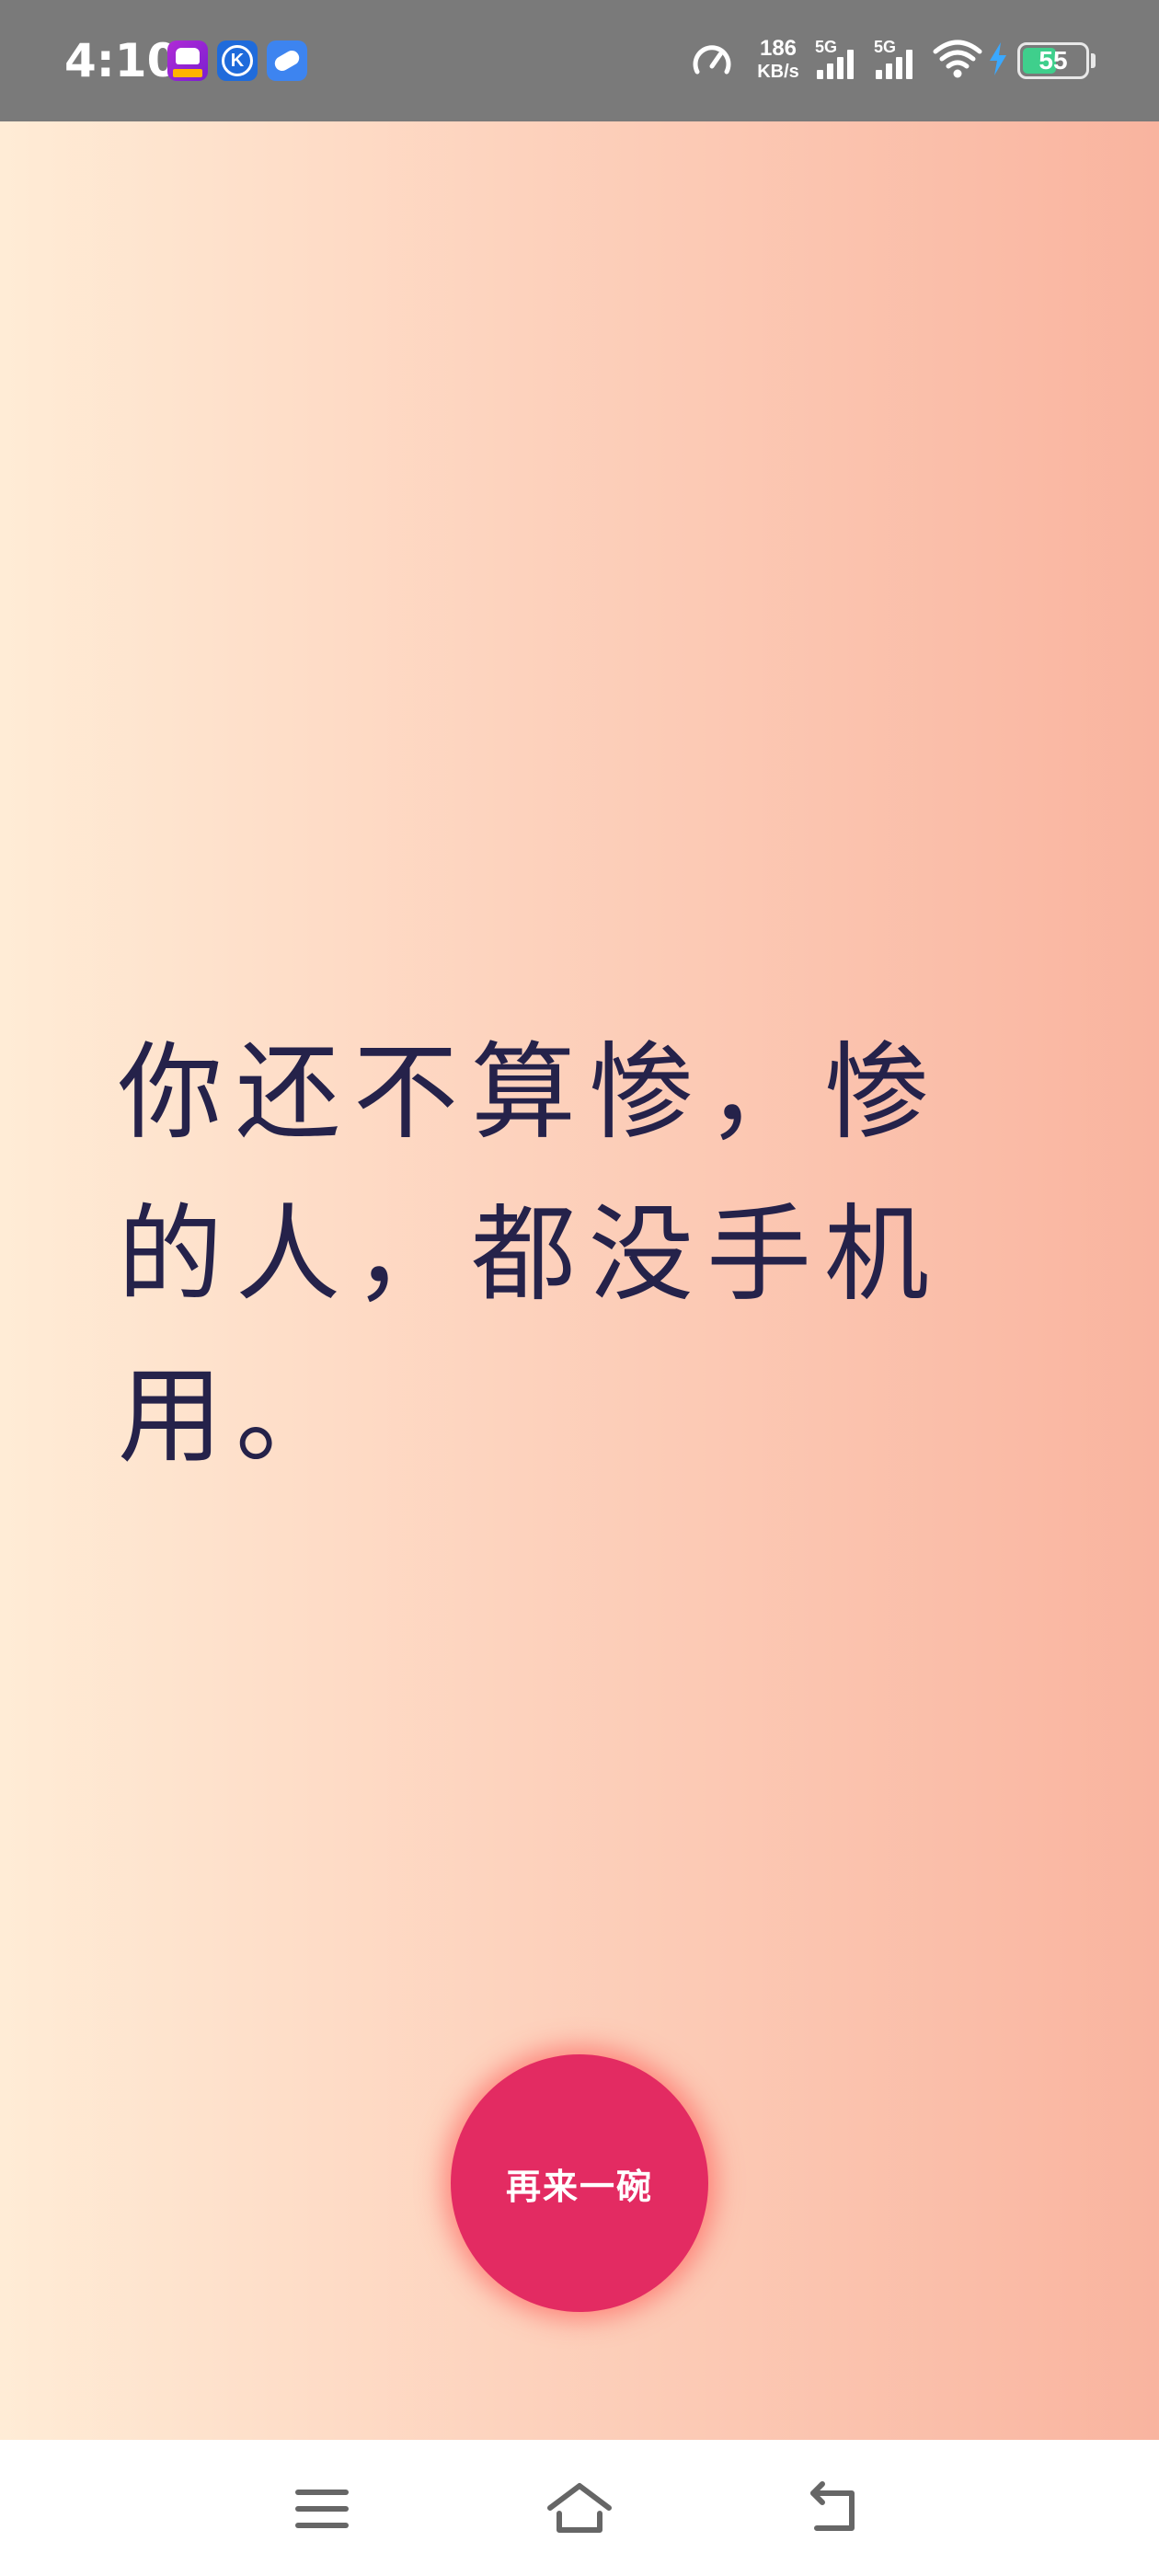 Image resolution: width=1159 pixels, height=2576 pixels. What do you see at coordinates (998, 58) in the screenshot?
I see `charging-icon` at bounding box center [998, 58].